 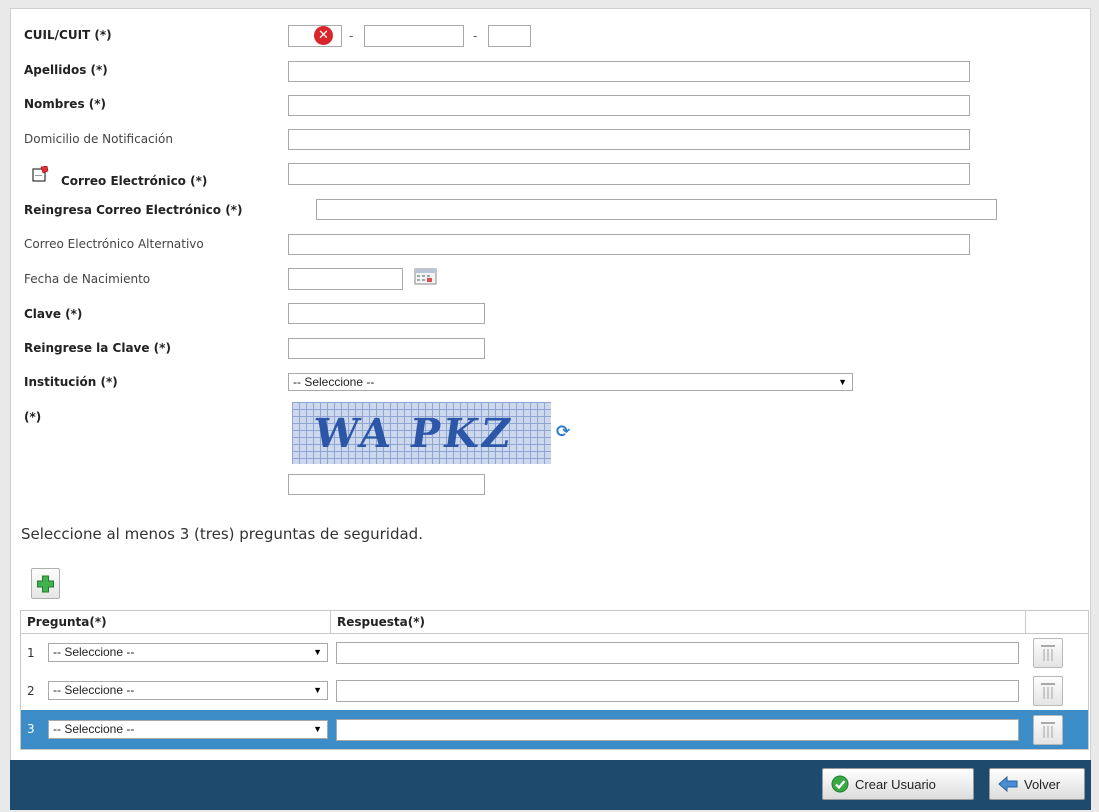 I want to click on nombres-label: Nombres (*), so click(x=65, y=104).